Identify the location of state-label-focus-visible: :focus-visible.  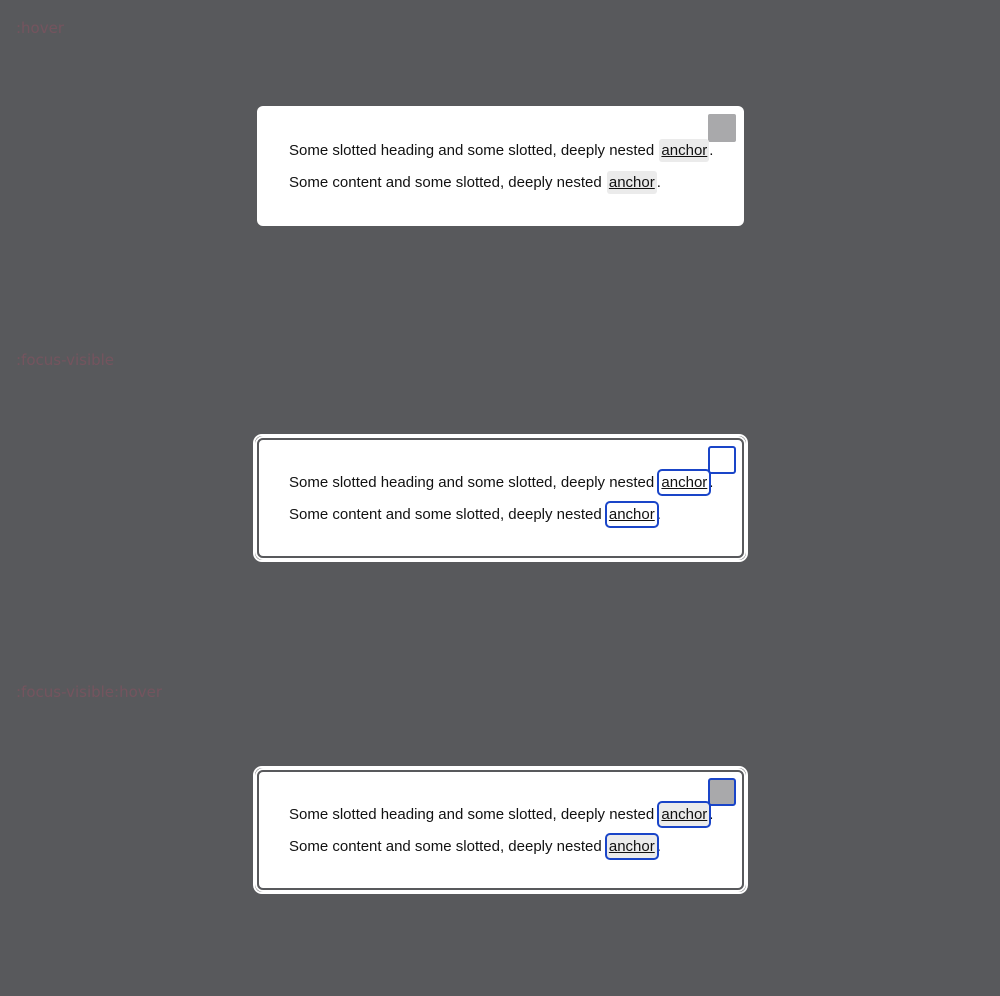
(65, 360).